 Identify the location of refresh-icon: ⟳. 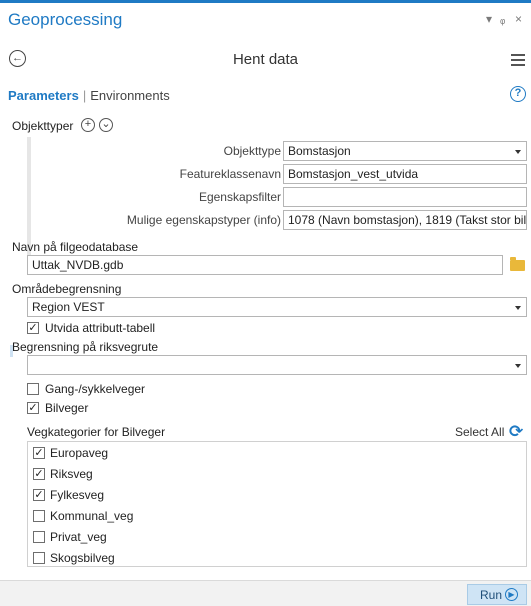
(516, 432).